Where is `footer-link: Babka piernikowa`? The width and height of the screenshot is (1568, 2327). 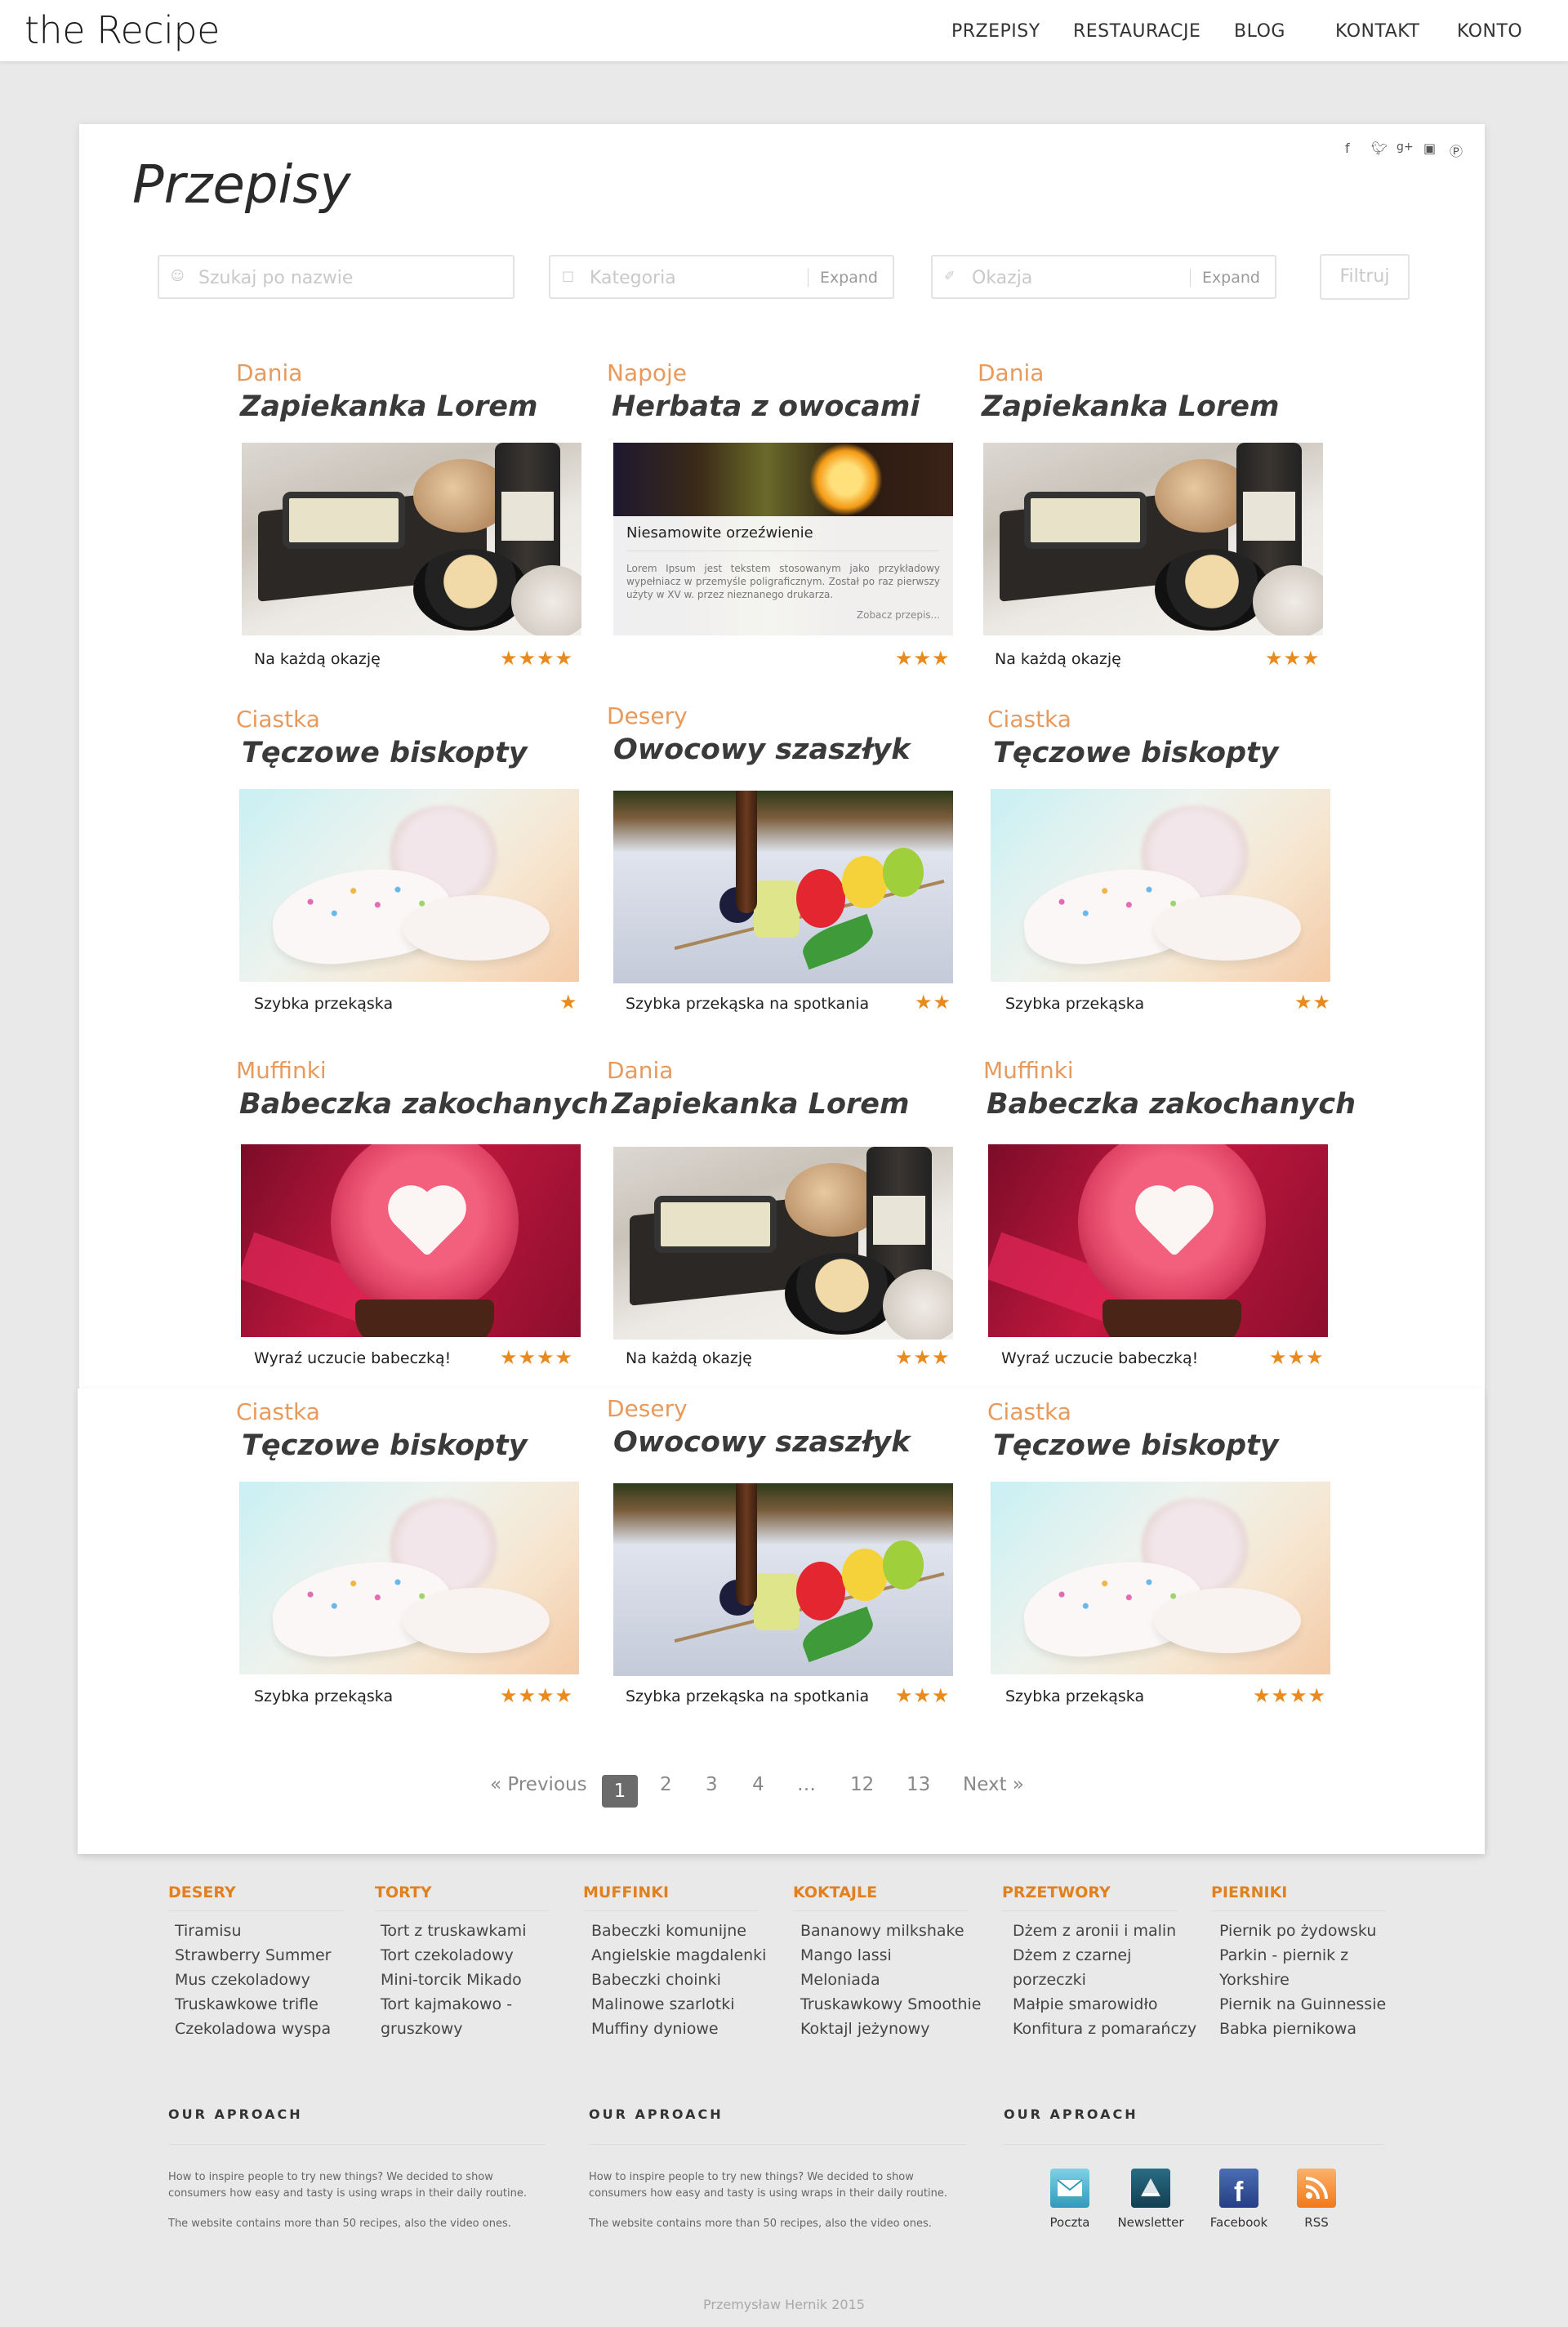
footer-link: Babka piernikowa is located at coordinates (1287, 2029).